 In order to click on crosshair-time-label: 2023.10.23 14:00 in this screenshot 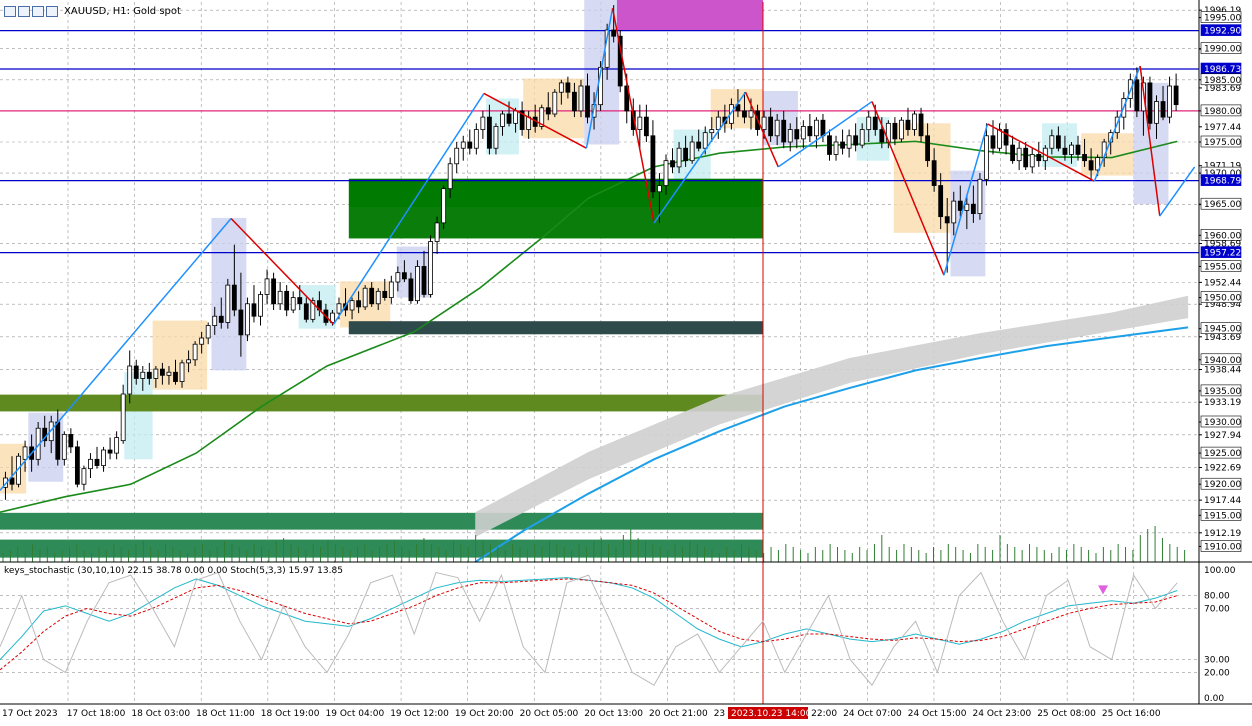, I will do `click(771, 714)`.